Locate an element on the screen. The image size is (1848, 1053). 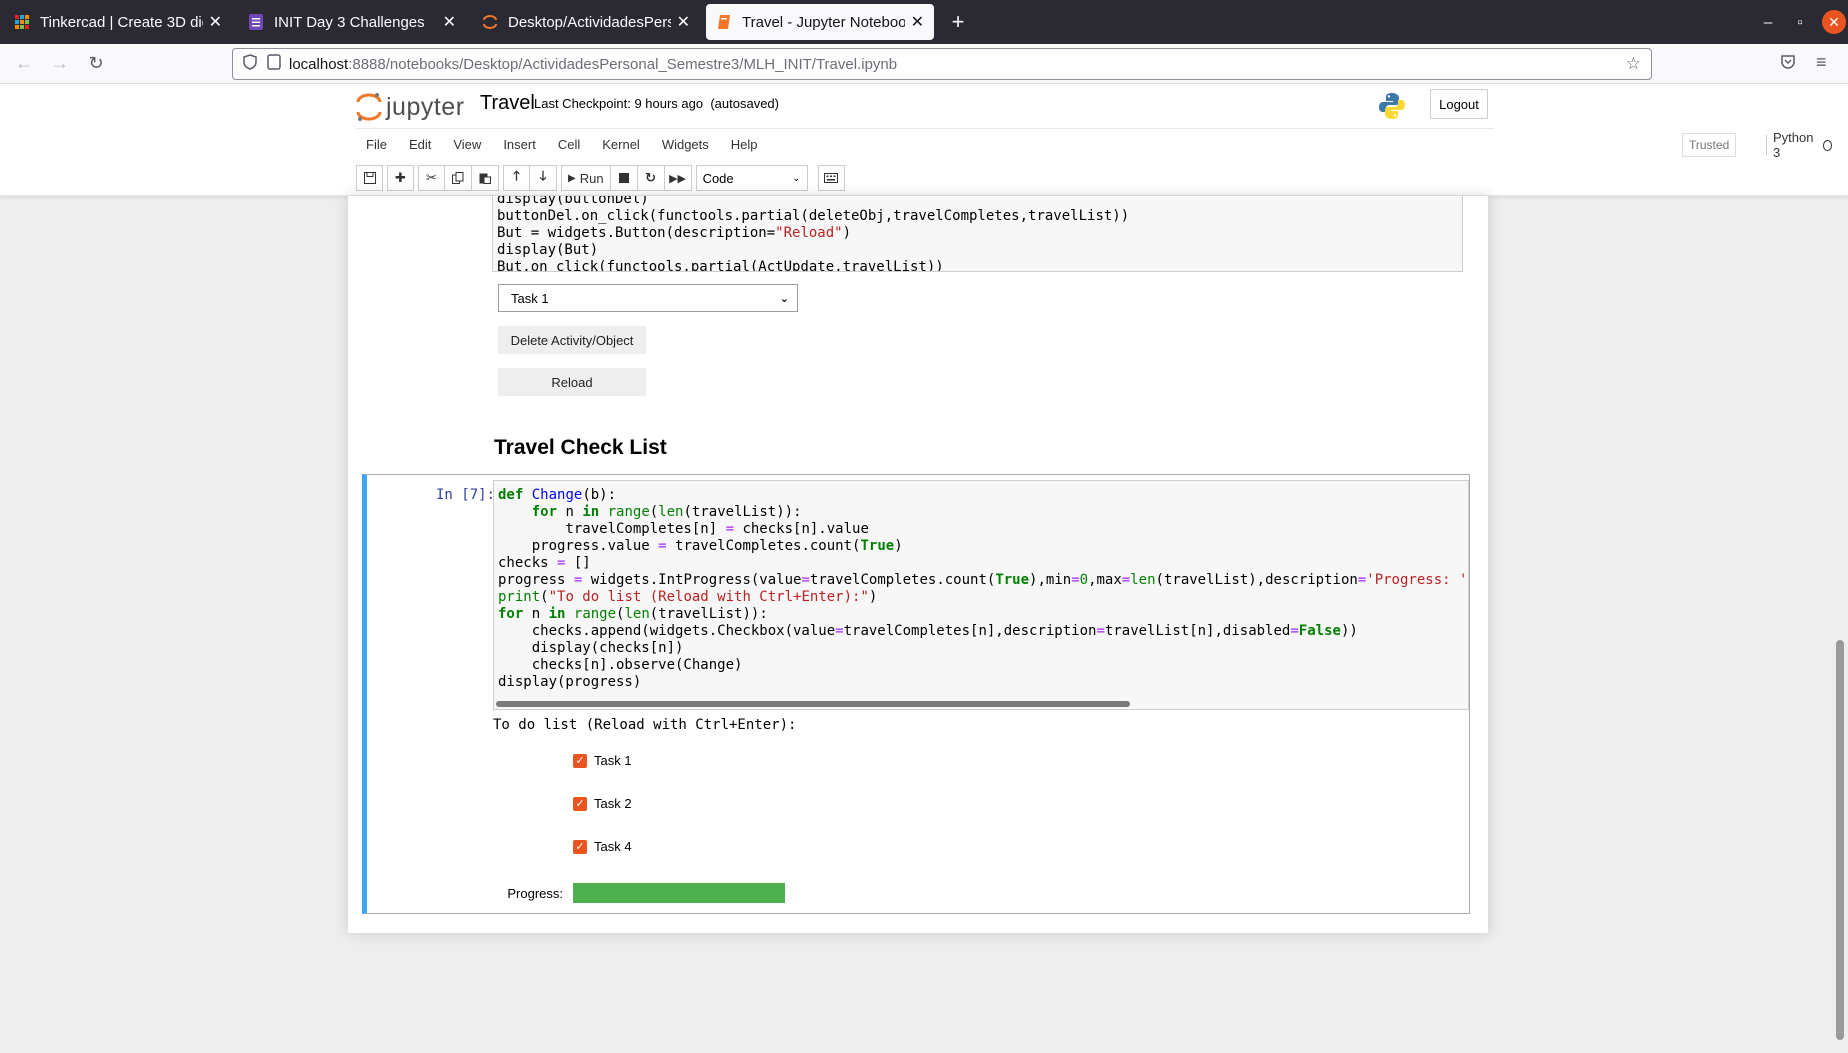
minimize-icon: – is located at coordinates (1768, 22).